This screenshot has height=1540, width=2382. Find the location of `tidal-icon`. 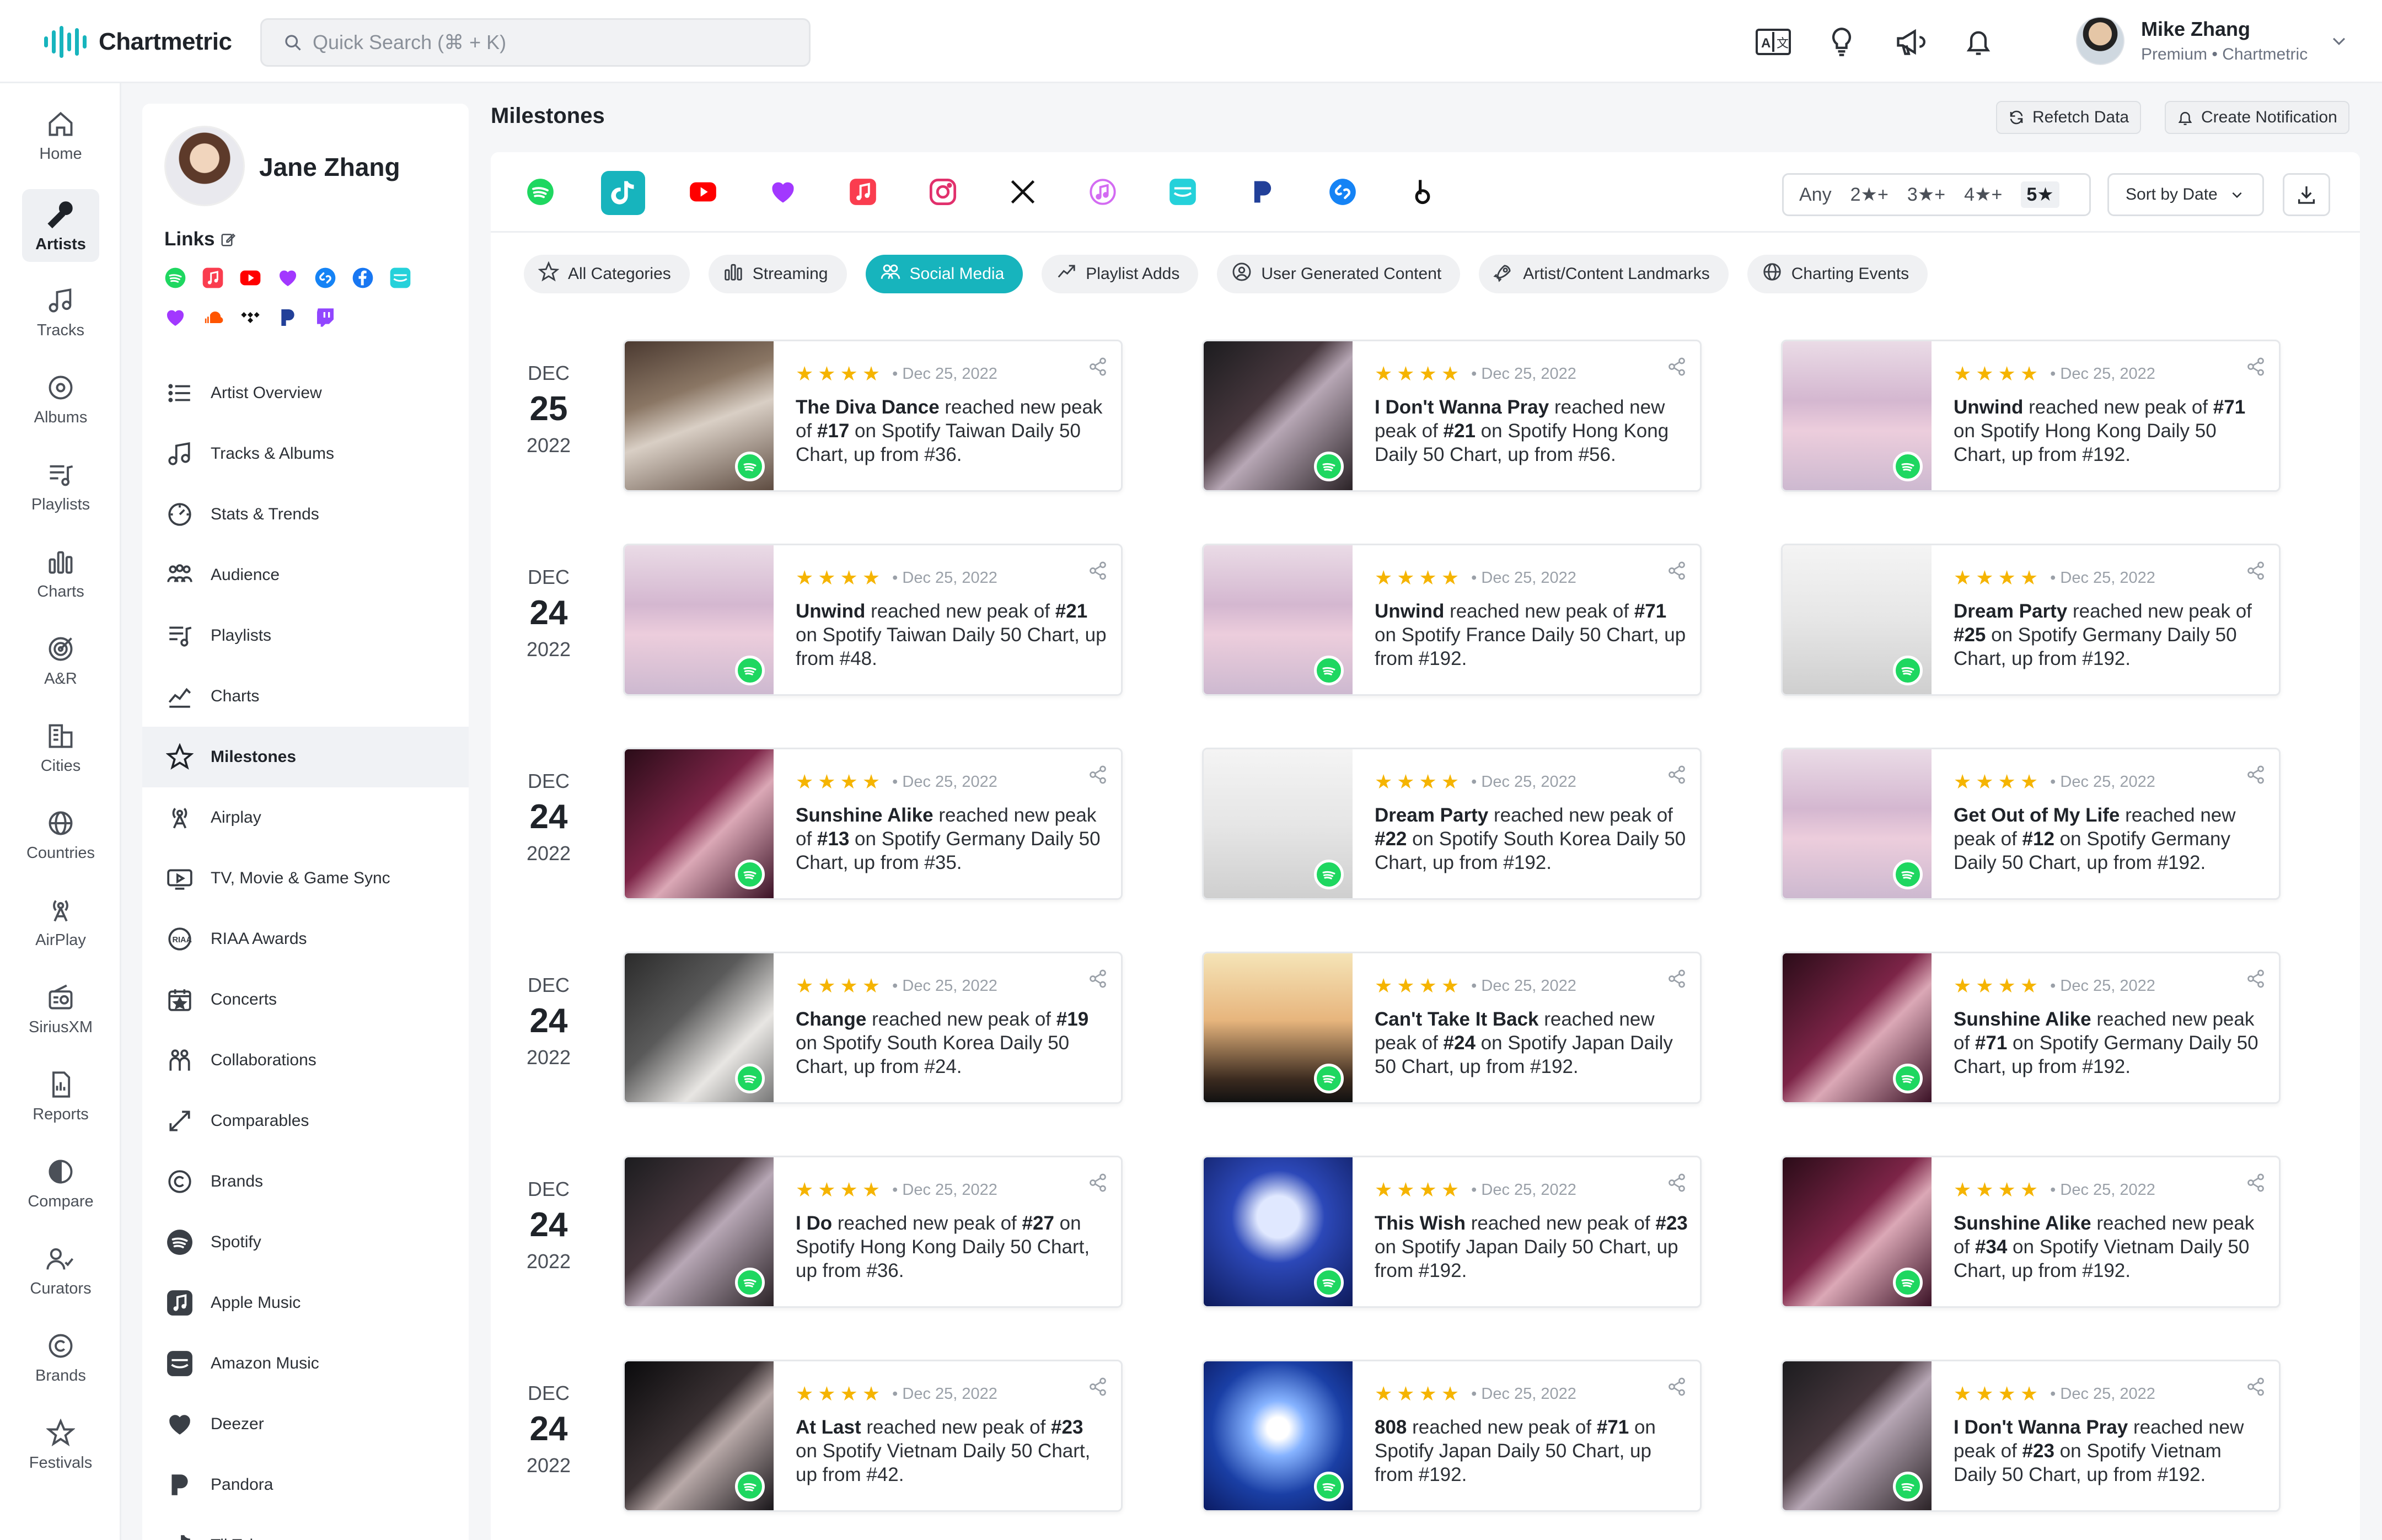

tidal-icon is located at coordinates (250, 318).